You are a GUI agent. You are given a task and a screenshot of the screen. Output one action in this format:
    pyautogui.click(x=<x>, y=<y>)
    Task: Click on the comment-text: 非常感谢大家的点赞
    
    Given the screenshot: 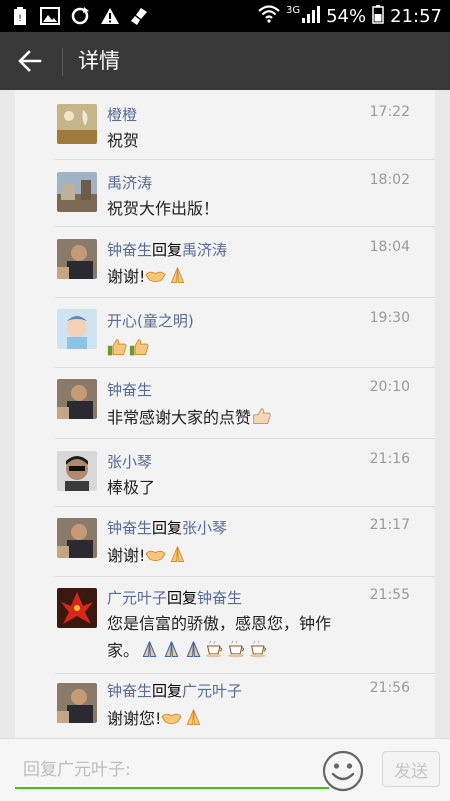 What is the action you would take?
    pyautogui.click(x=257, y=417)
    